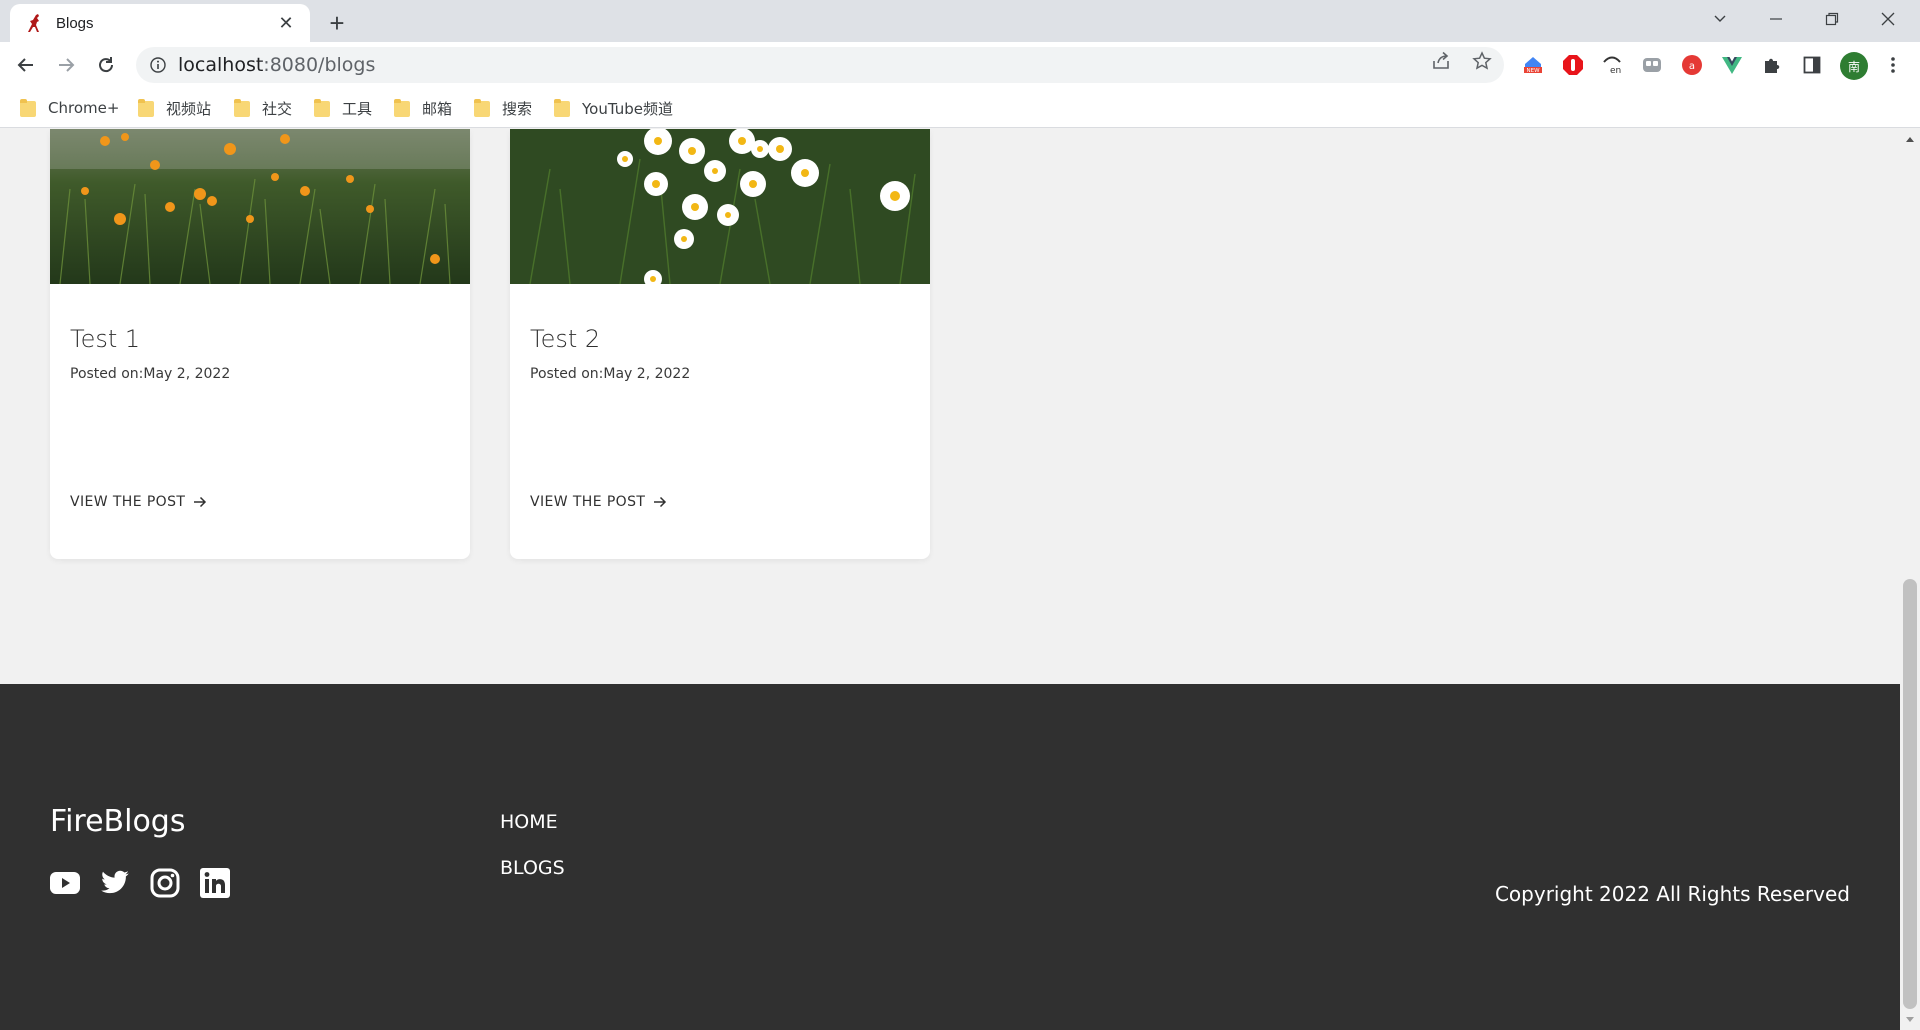 This screenshot has width=1920, height=1030. I want to click on bookmark-label: YouTube频道, so click(627, 108).